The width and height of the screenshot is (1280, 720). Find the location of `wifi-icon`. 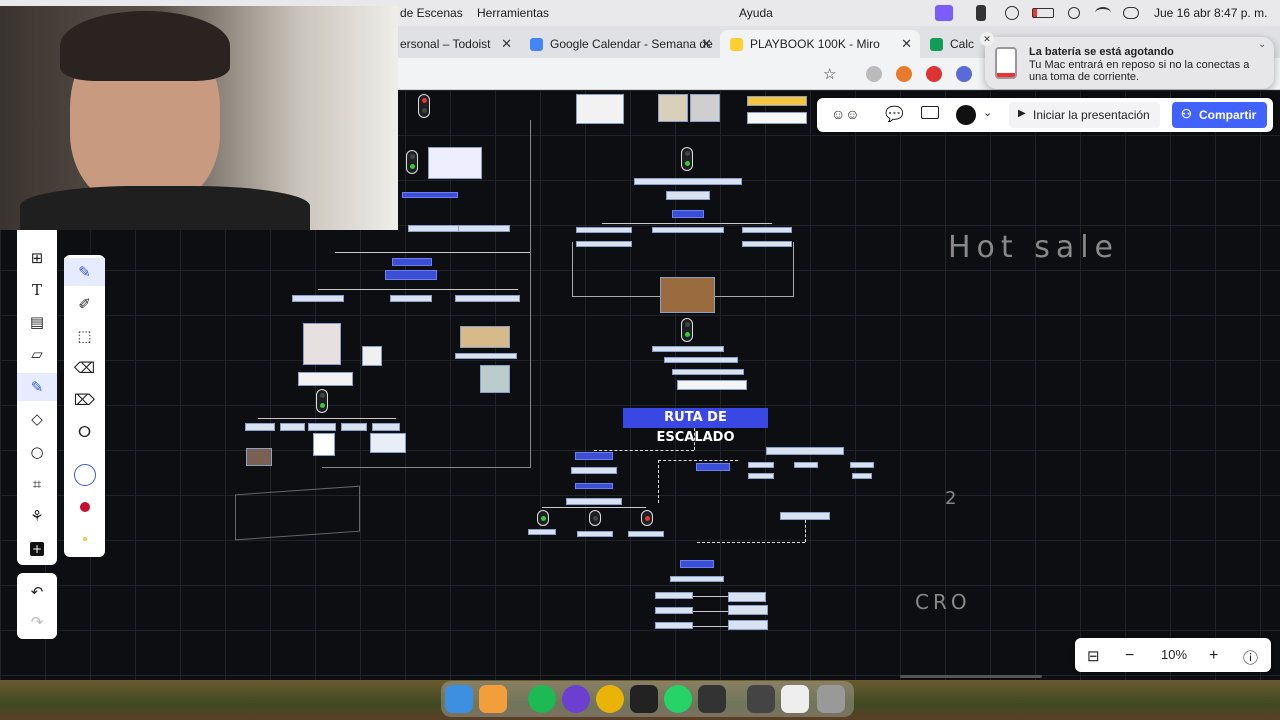

wifi-icon is located at coordinates (1103, 13).